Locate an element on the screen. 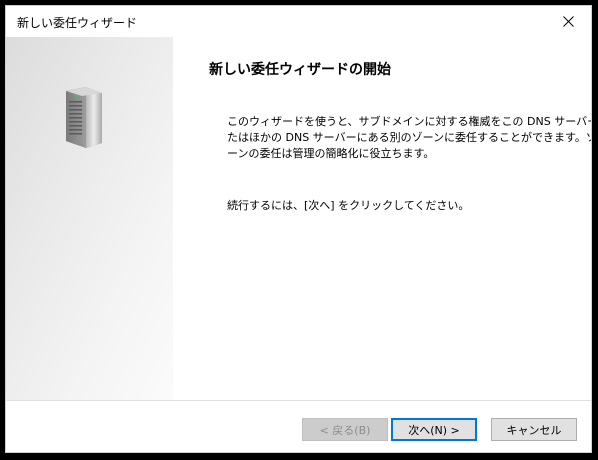  footer-divider is located at coordinates (298, 400).